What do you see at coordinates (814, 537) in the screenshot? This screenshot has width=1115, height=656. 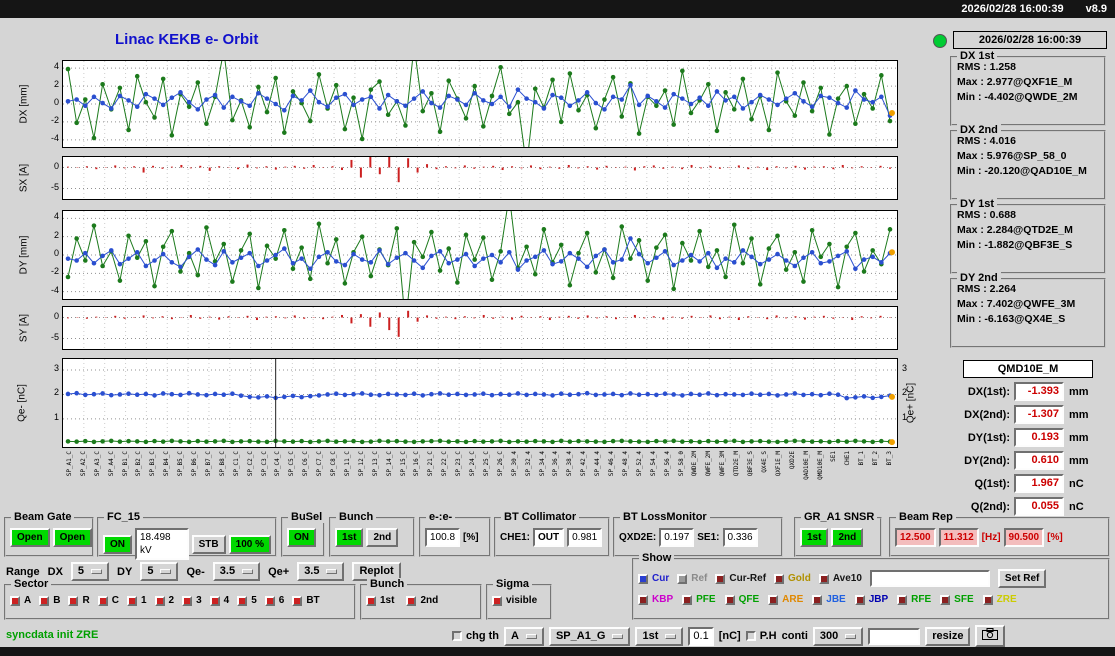 I see `snsr-1st-button: 1st` at bounding box center [814, 537].